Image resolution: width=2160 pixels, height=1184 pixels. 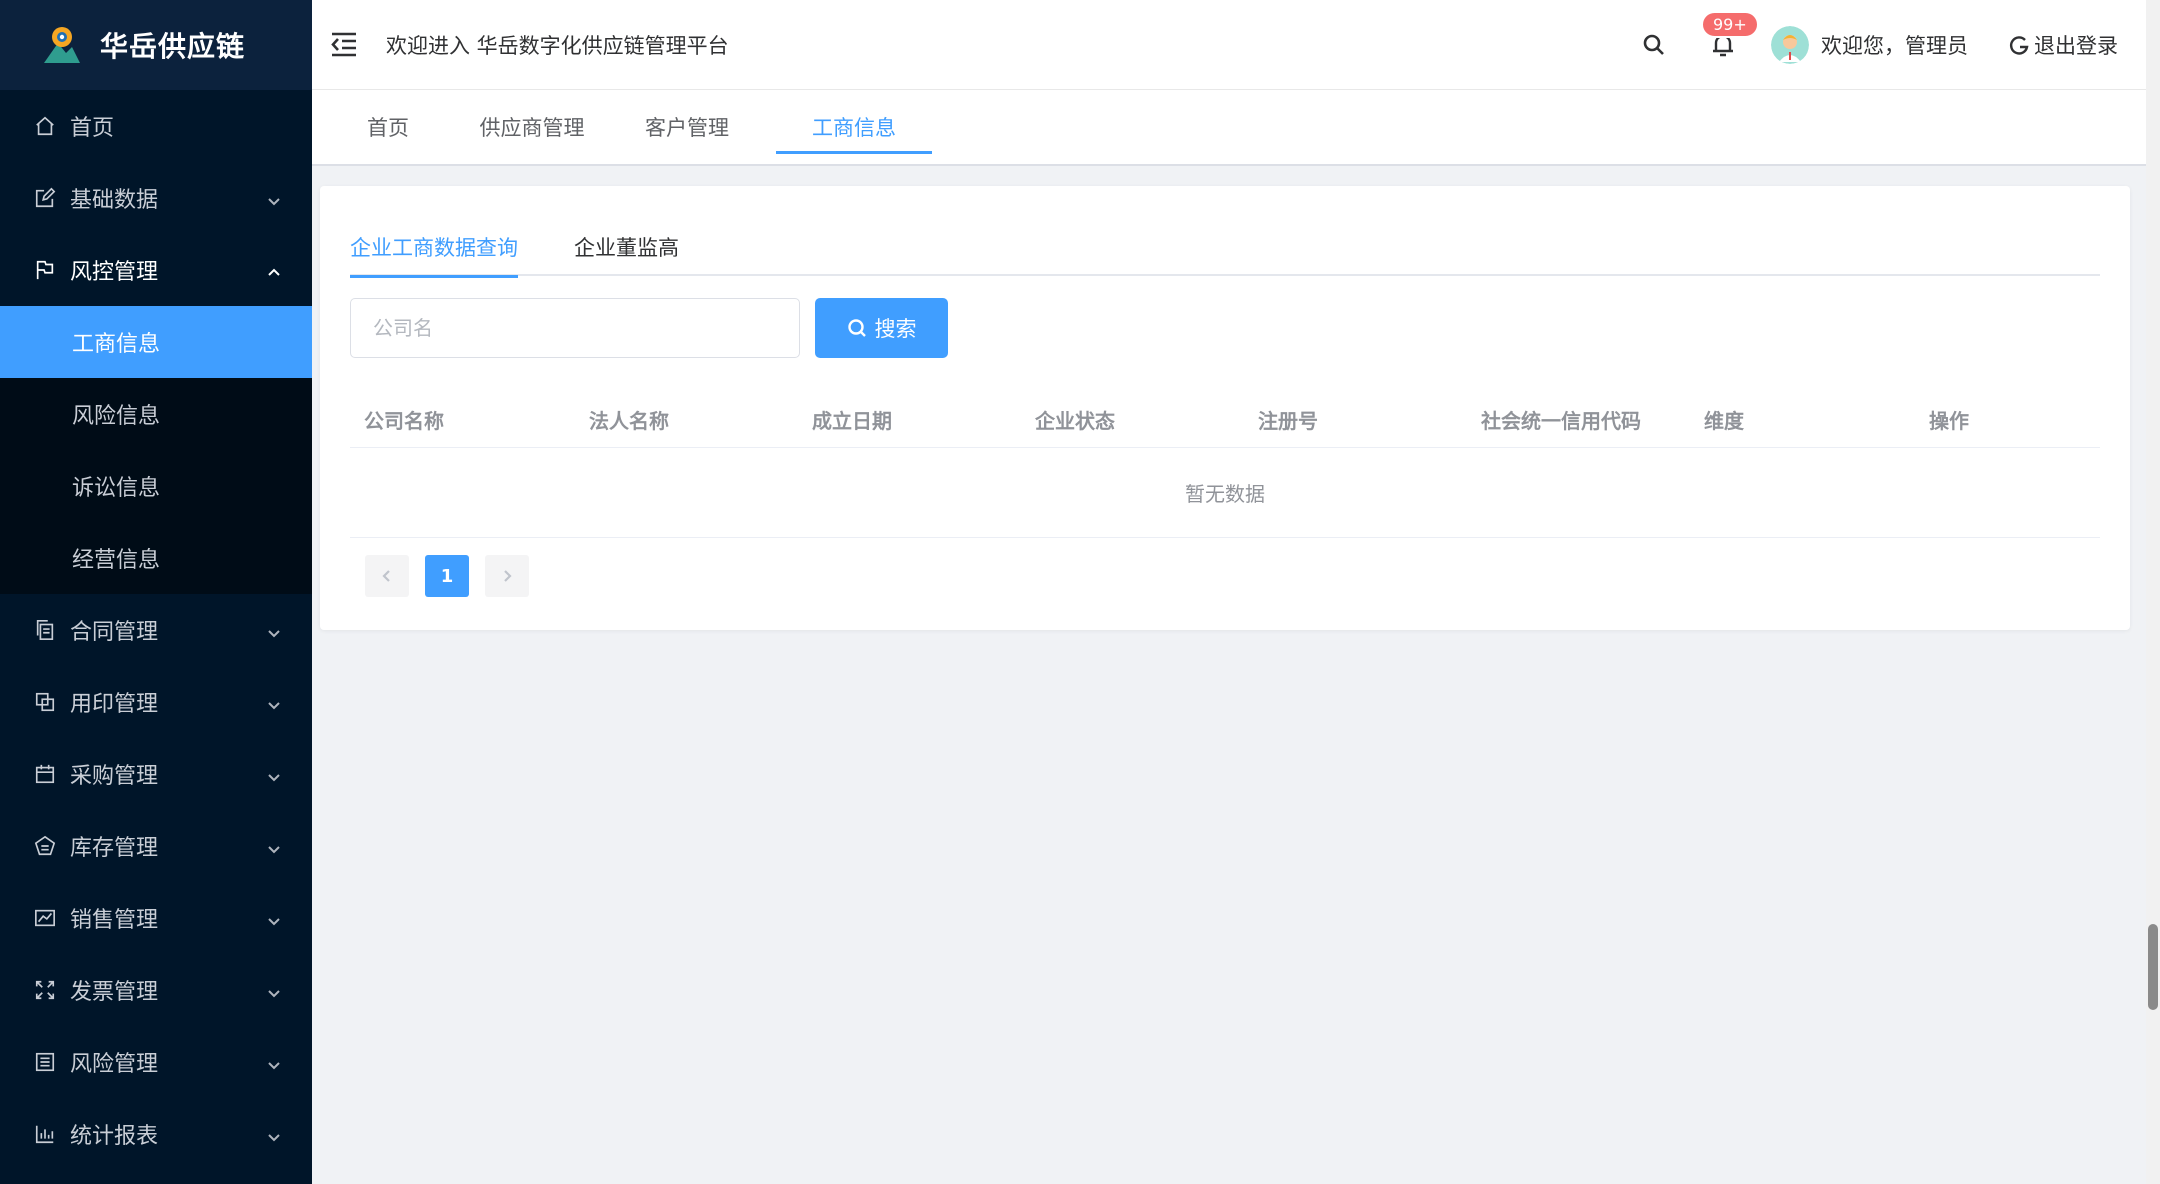 I want to click on sidebar-subitem-risk-info: 风险信息, so click(x=156, y=414).